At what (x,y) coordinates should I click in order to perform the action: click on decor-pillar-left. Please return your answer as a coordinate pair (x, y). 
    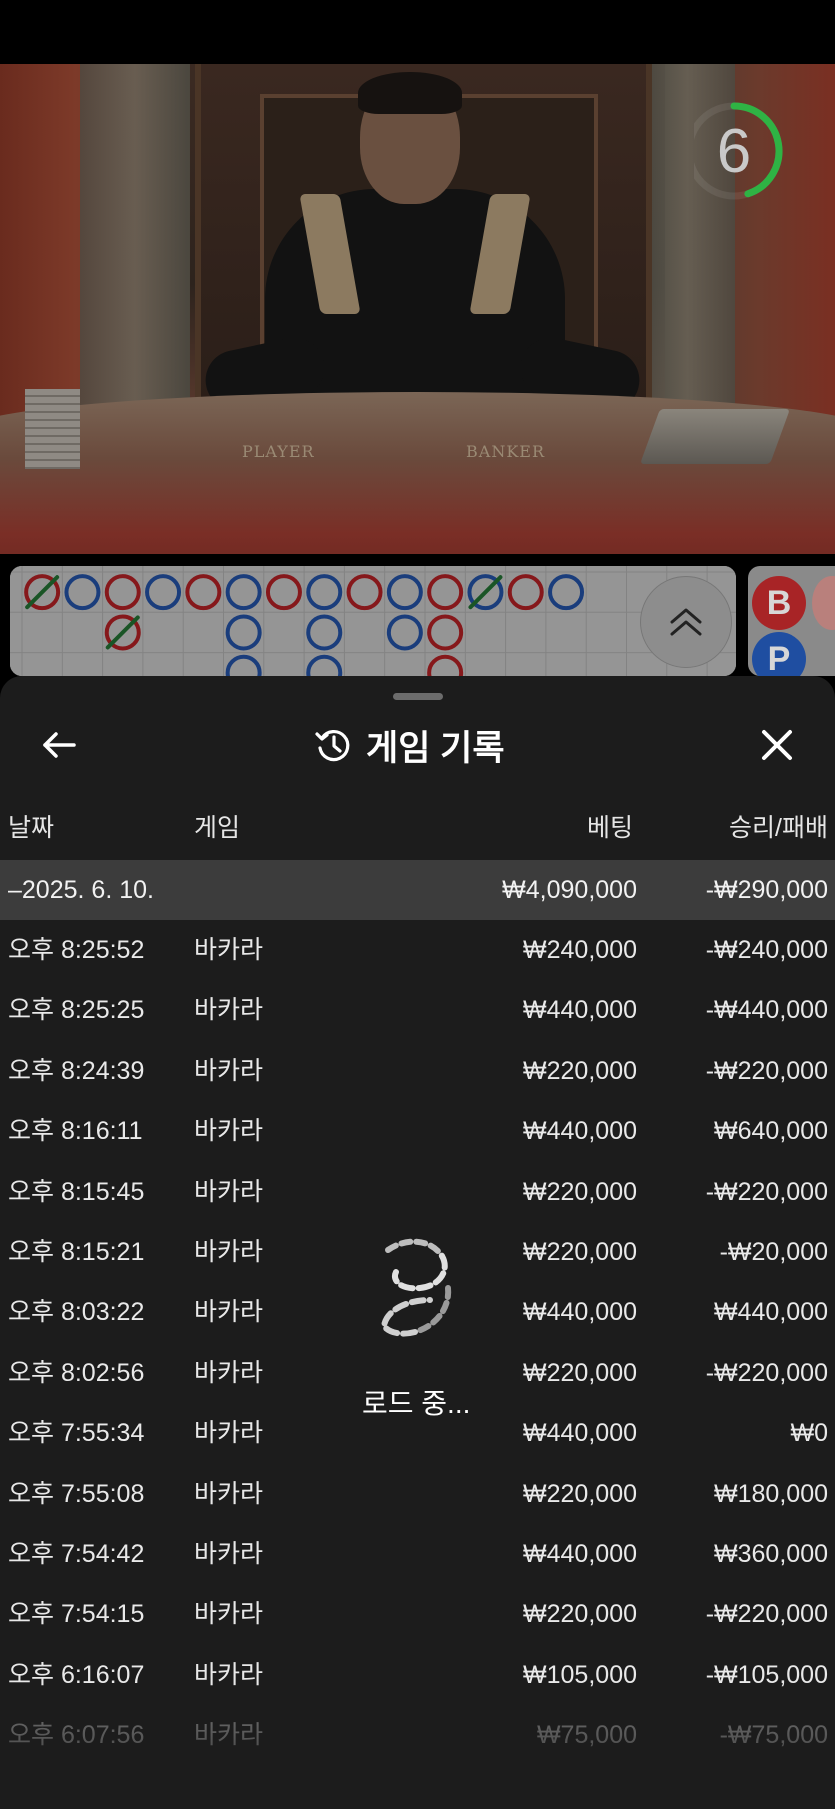
    Looking at the image, I should click on (135, 244).